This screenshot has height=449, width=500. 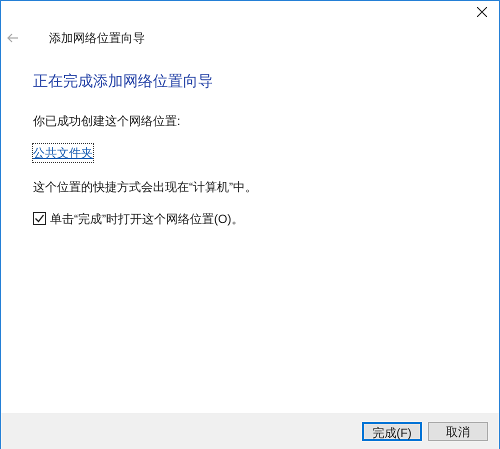 What do you see at coordinates (392, 431) in the screenshot?
I see `dialog-button: 完成(F)` at bounding box center [392, 431].